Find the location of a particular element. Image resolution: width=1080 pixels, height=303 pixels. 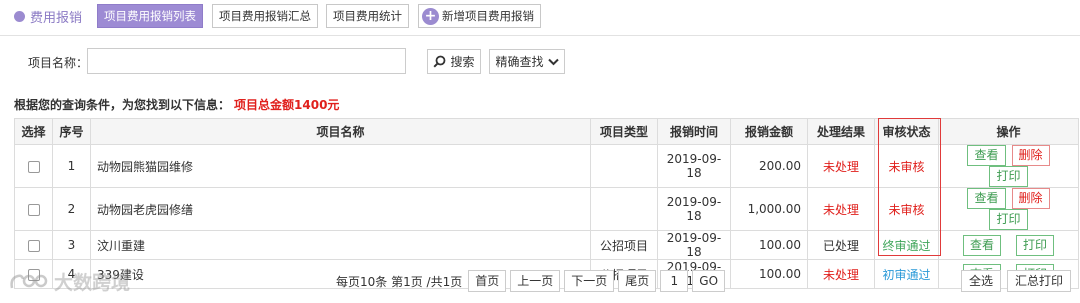

row-no: 2 is located at coordinates (71, 209).